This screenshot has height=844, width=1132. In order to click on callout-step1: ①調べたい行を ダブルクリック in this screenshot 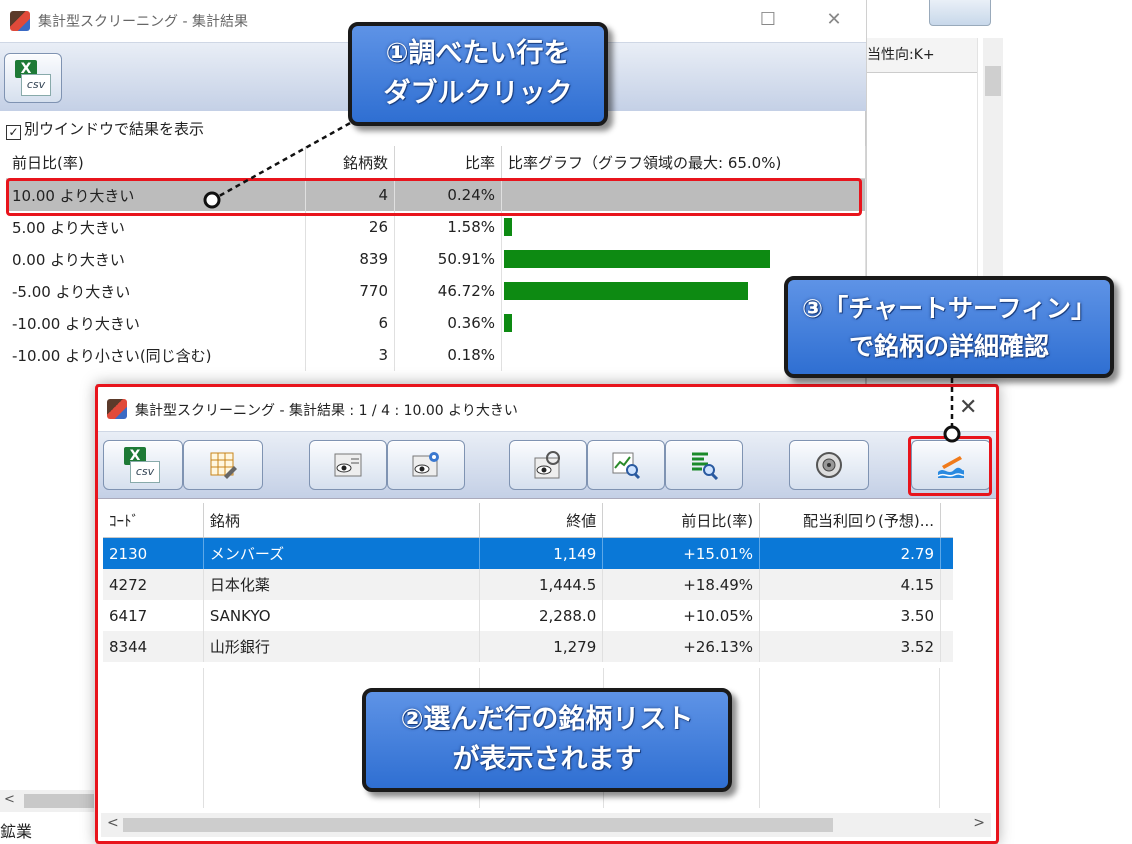, I will do `click(478, 74)`.